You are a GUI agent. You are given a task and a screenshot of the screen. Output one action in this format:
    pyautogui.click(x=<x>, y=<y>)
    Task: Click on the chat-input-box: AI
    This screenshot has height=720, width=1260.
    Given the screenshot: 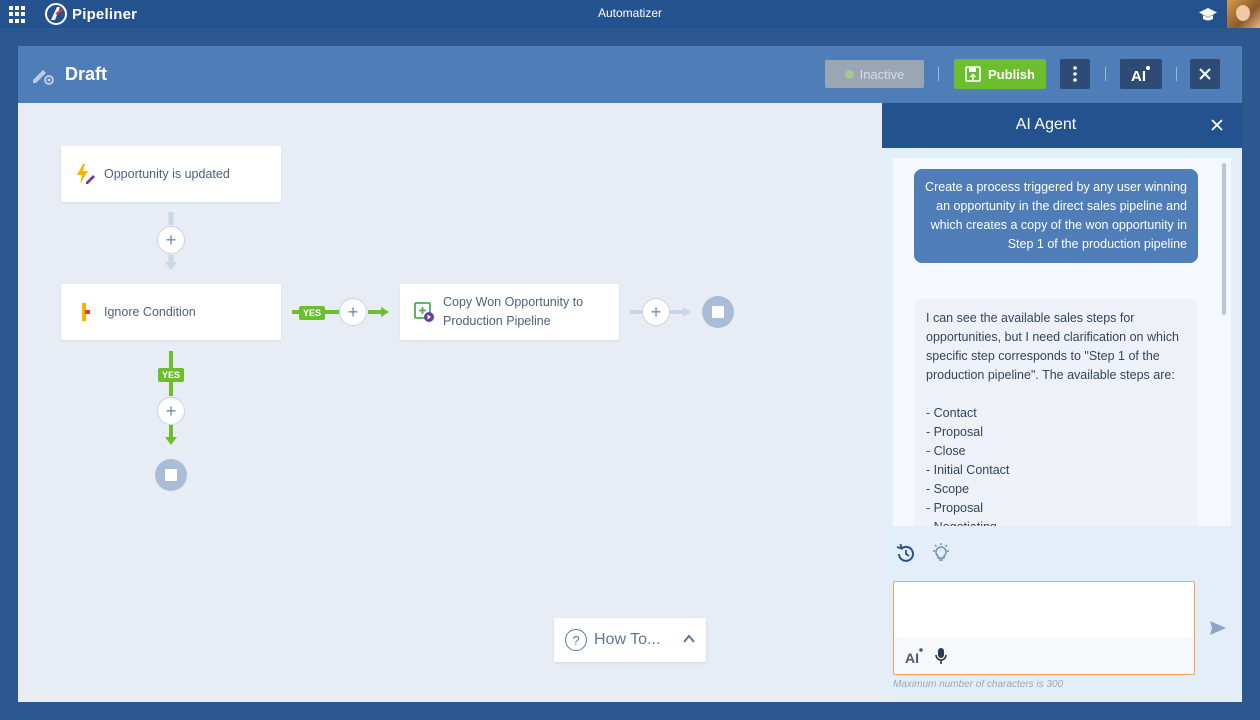 What is the action you would take?
    pyautogui.click(x=1044, y=628)
    